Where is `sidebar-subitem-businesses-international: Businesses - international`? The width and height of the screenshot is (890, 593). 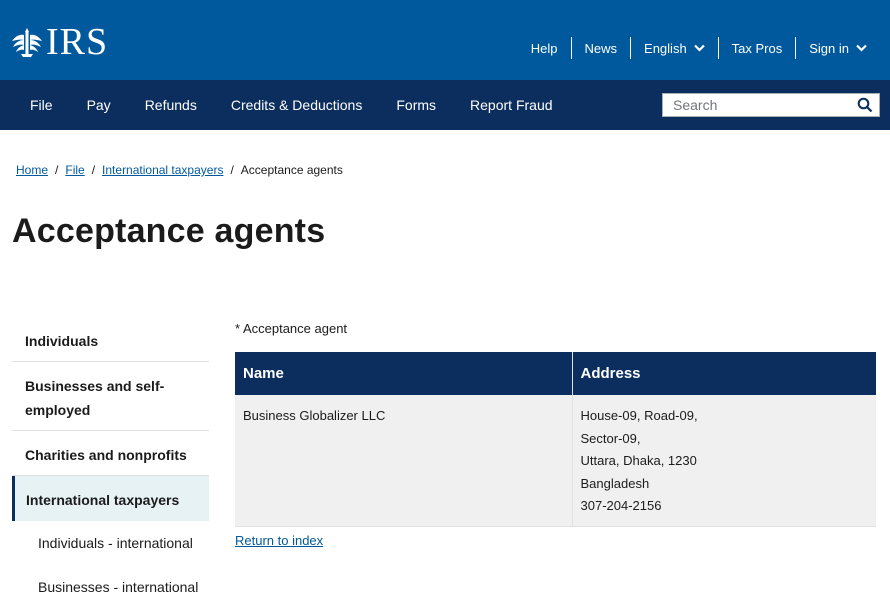 sidebar-subitem-businesses-international: Businesses - international is located at coordinates (110, 579).